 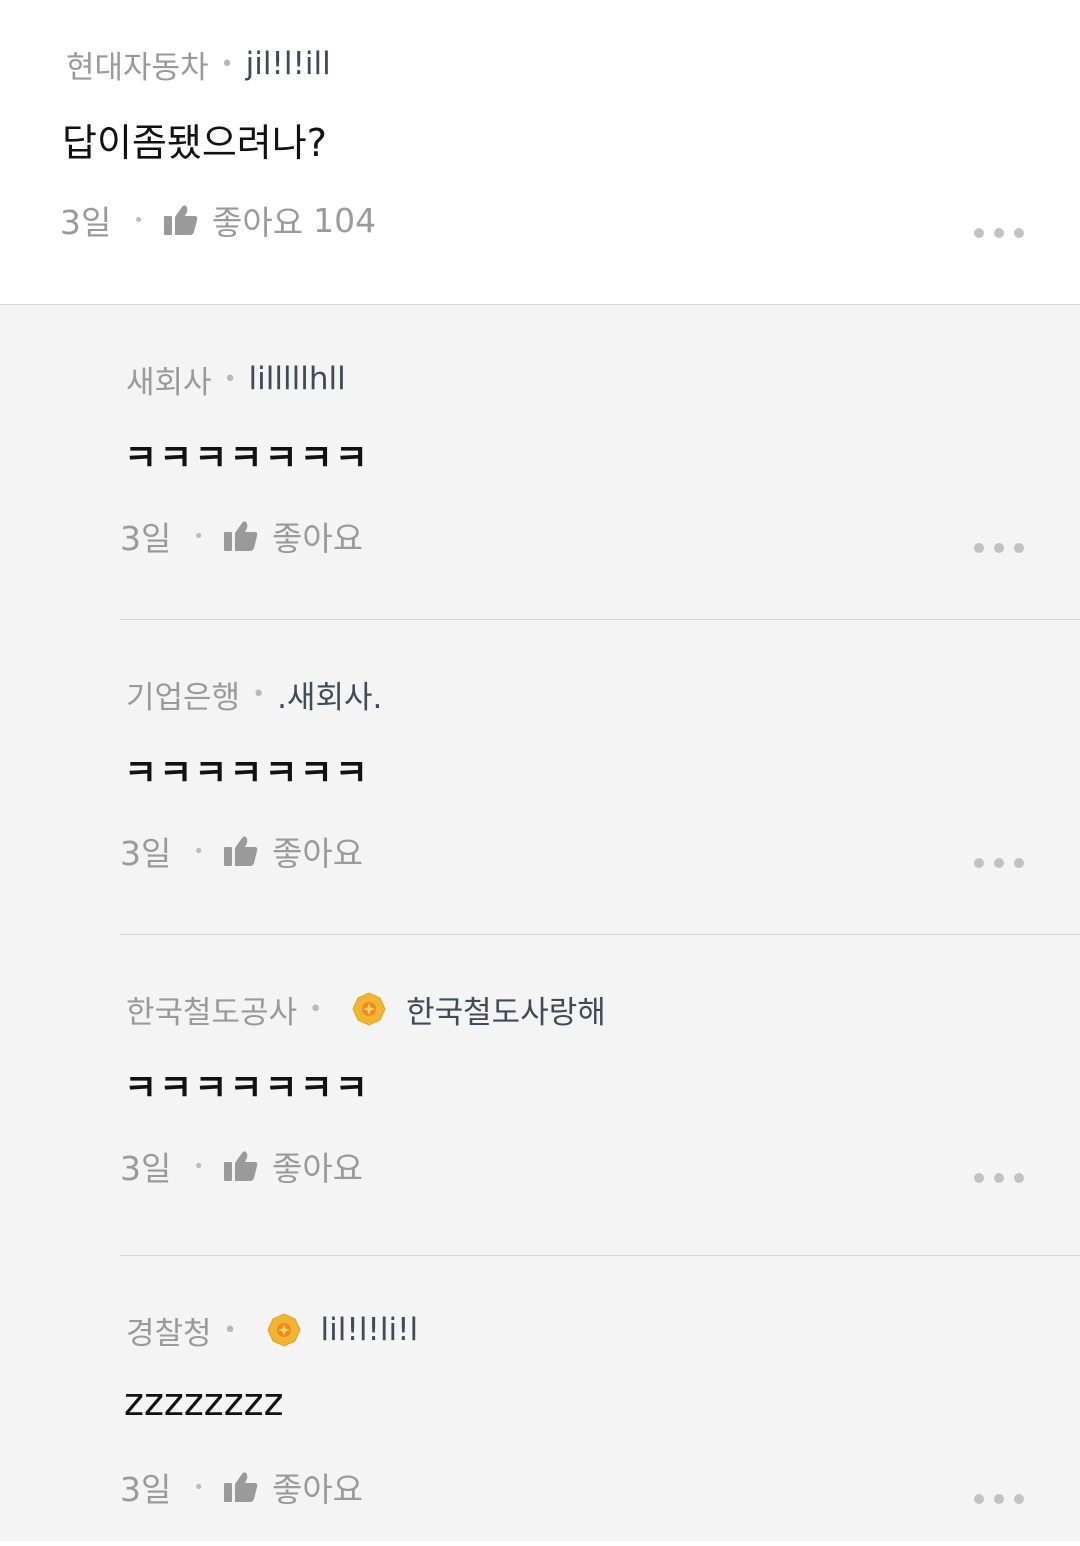 I want to click on nickname: 한국철도사랑해, so click(x=506, y=1009).